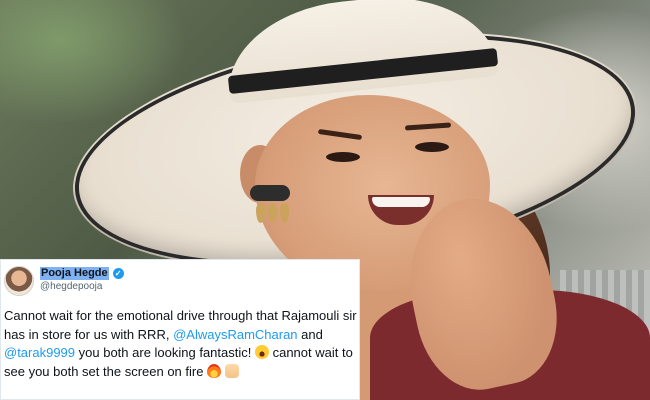 The image size is (650, 400). What do you see at coordinates (310, 334) in the screenshot?
I see `tweet-text-part: and` at bounding box center [310, 334].